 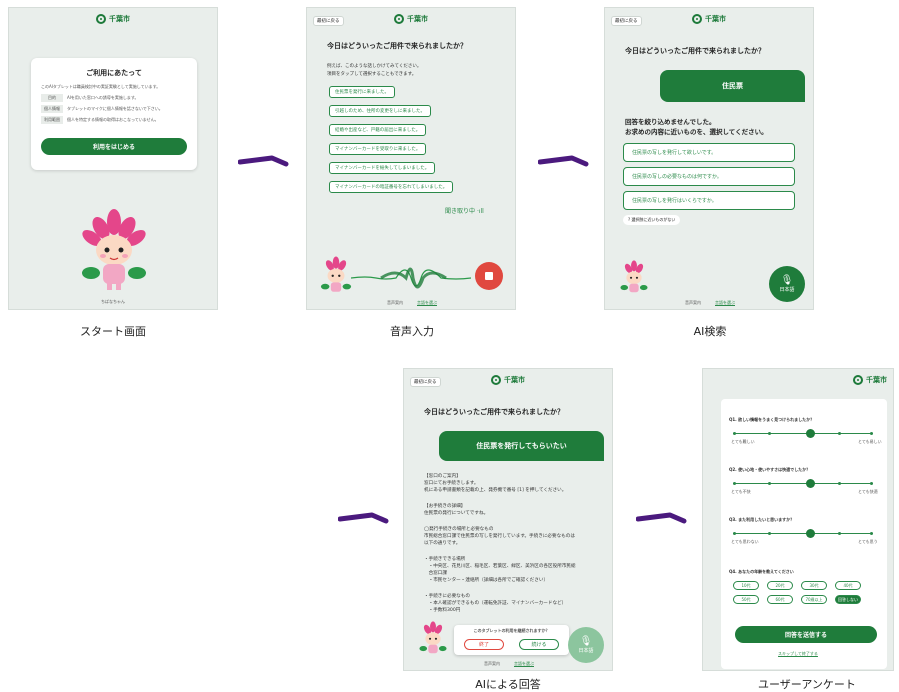 What do you see at coordinates (495, 603) in the screenshot?
I see `answer-line: ・本人確認ができるもの（運転免許証、マイナンバーカードなど）` at bounding box center [495, 603].